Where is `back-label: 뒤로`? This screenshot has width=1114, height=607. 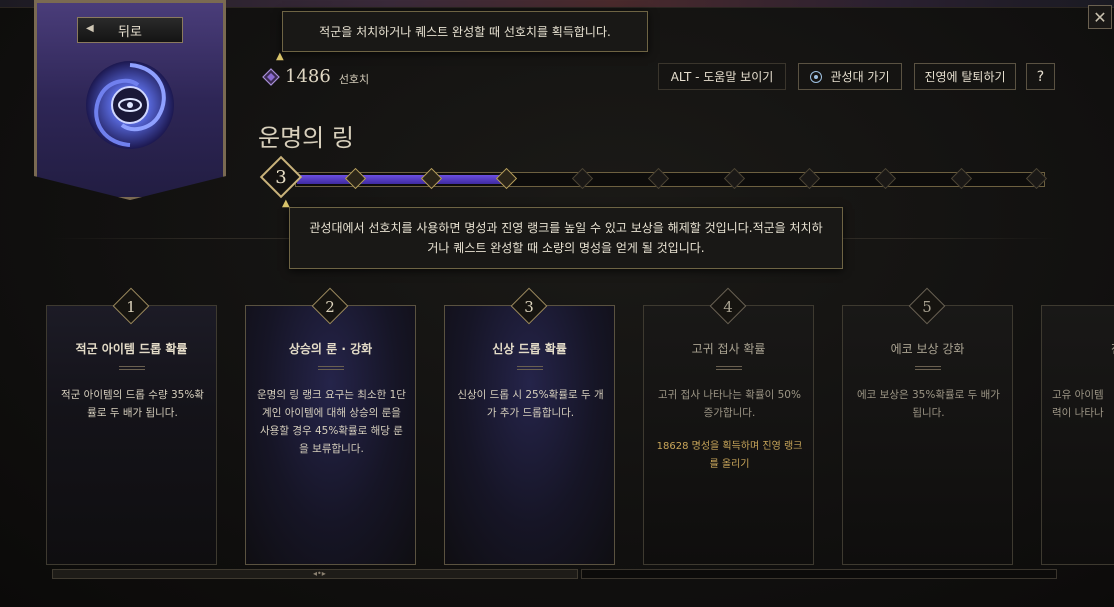
back-label: 뒤로 is located at coordinates (130, 32).